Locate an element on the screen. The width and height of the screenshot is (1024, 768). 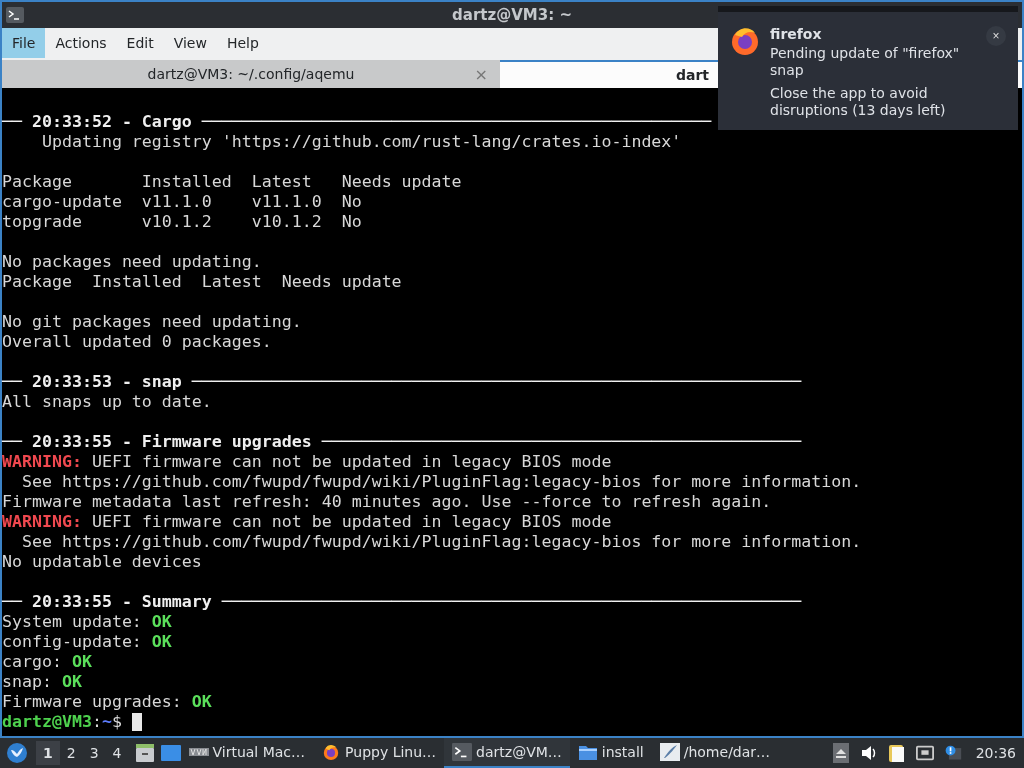
terminal-line: dartz@VM3:~$ is located at coordinates (62, 722).